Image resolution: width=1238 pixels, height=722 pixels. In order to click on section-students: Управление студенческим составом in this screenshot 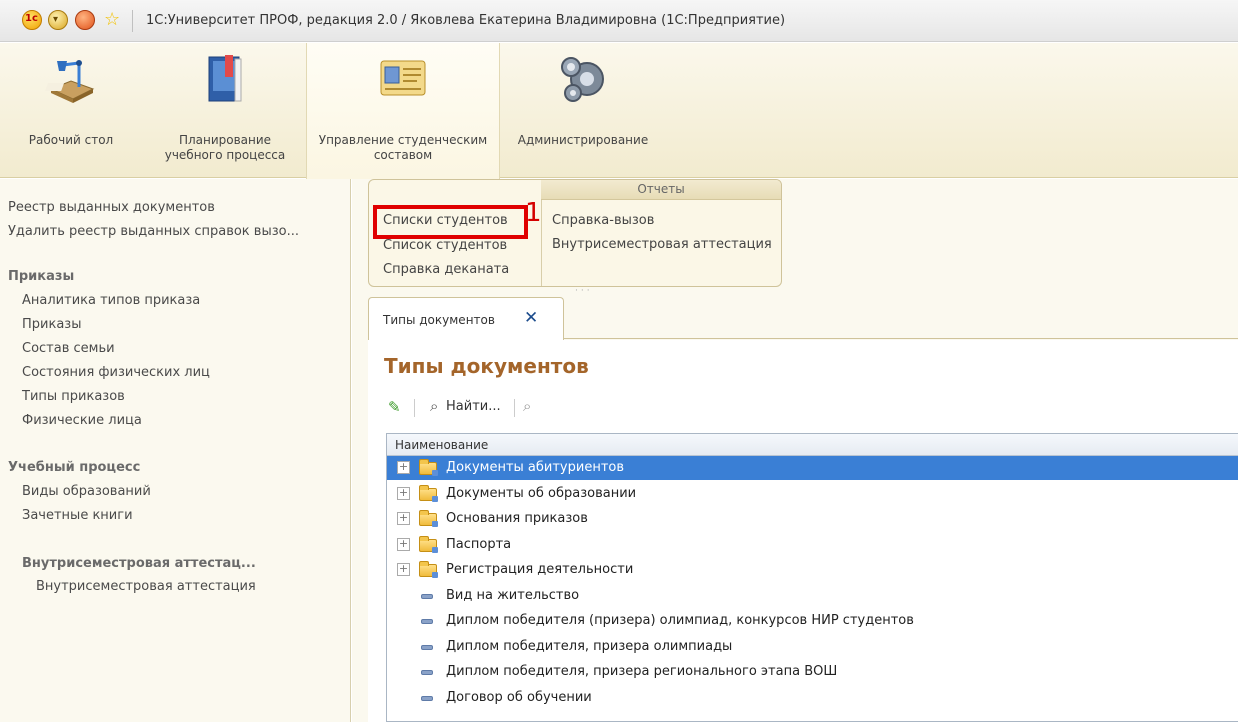, I will do `click(403, 111)`.